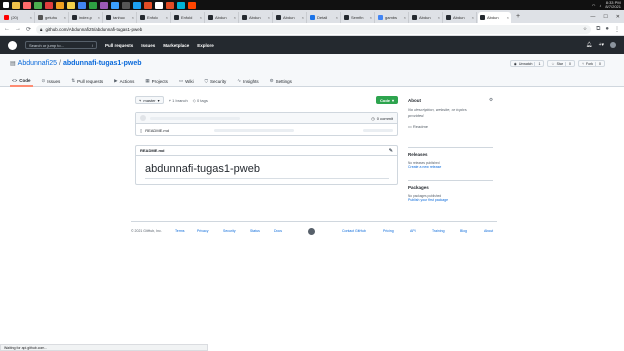 This screenshot has height=351, width=624. Describe the element at coordinates (124, 81) in the screenshot. I see `tab-actions: ▶ Actions` at that location.